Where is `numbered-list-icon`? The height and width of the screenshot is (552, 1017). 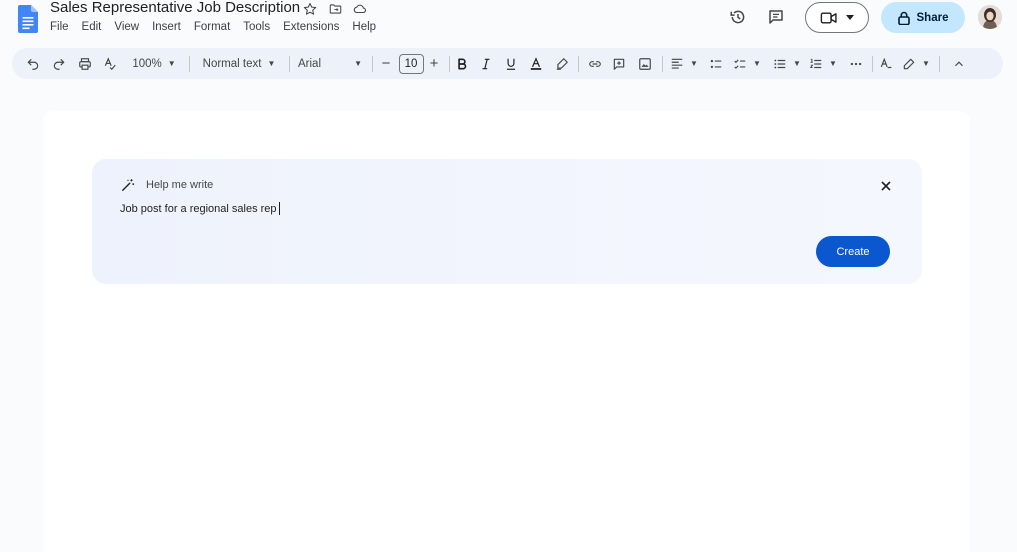 numbered-list-icon is located at coordinates (816, 64).